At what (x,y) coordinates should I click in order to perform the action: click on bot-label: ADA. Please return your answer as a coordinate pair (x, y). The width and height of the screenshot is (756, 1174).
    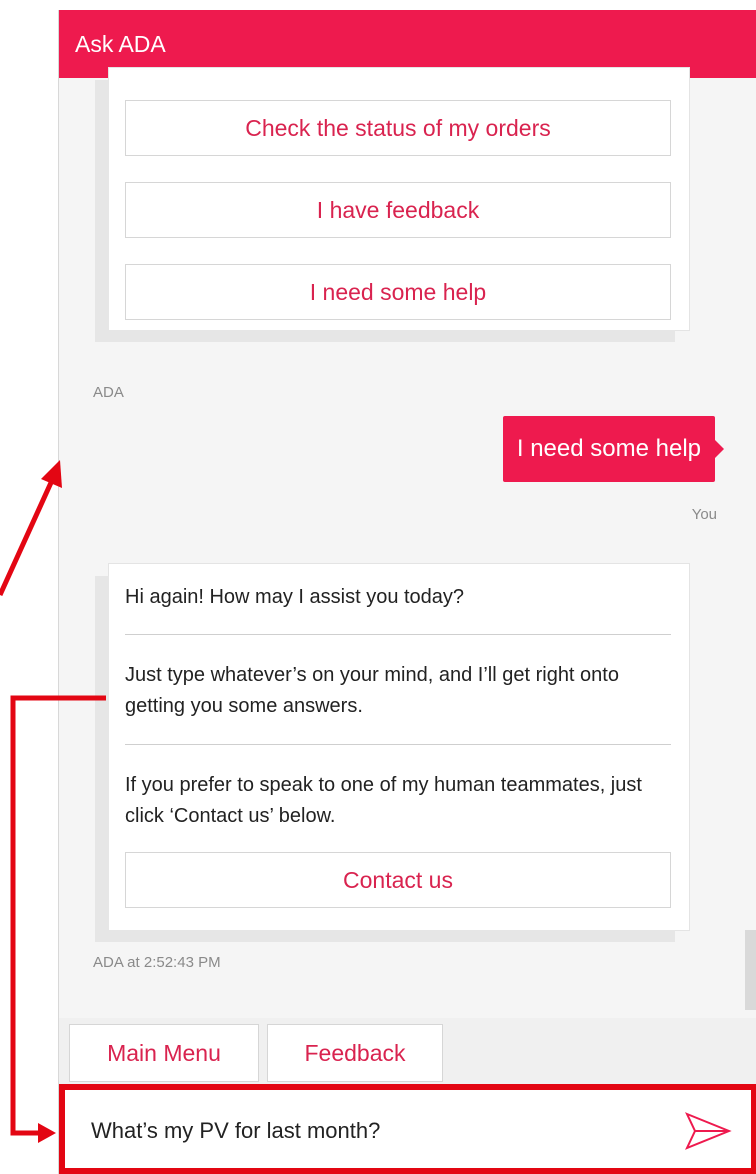
    Looking at the image, I should click on (108, 392).